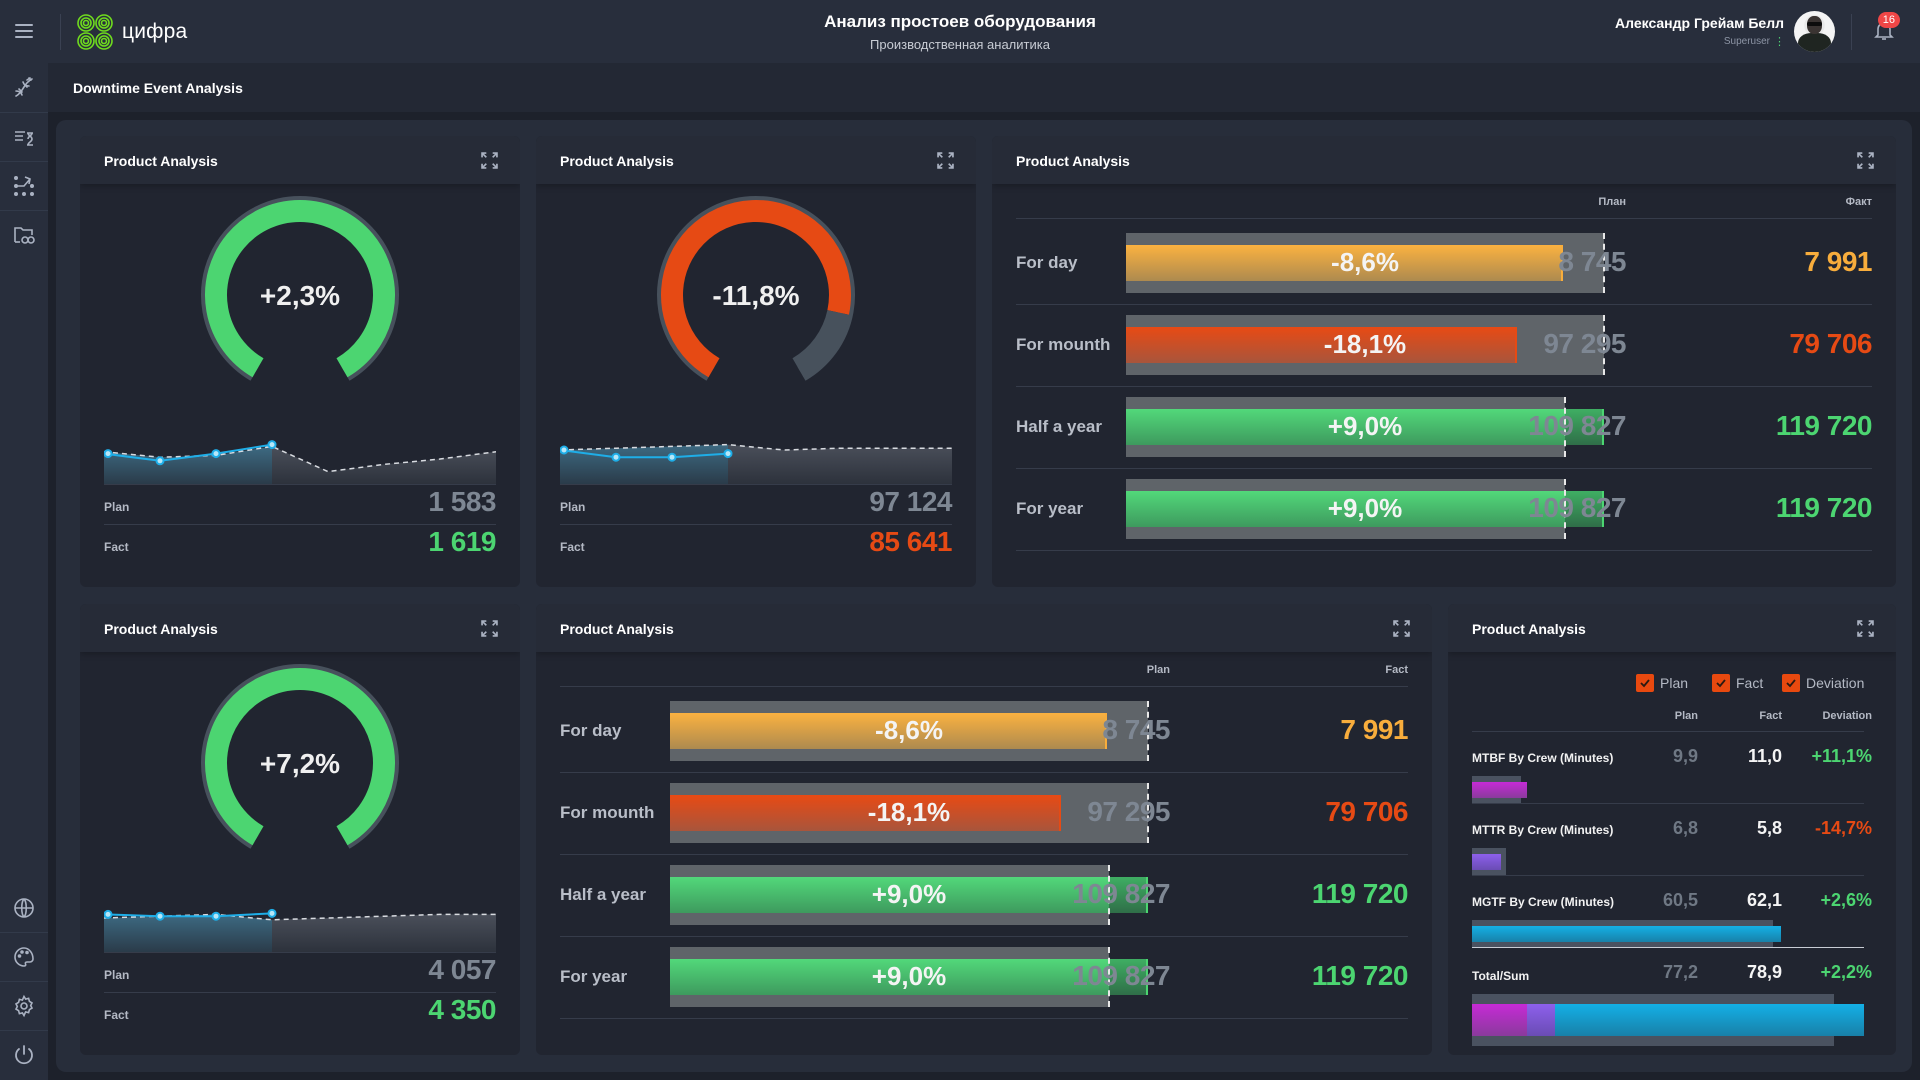  I want to click on app-subtitle: Производственная аналитика, so click(960, 44).